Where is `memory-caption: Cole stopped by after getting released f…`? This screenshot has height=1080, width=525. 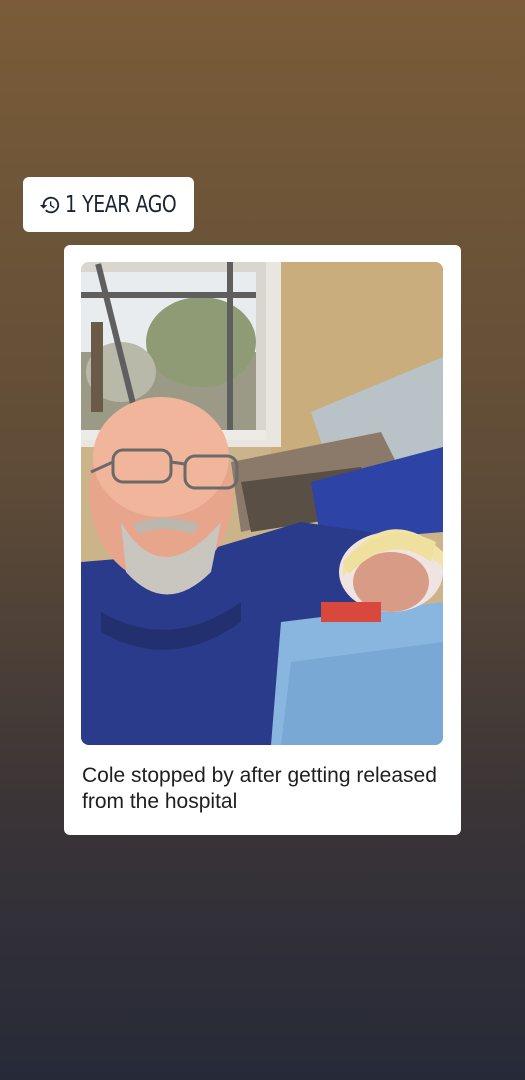 memory-caption: Cole stopped by after getting released f… is located at coordinates (259, 788).